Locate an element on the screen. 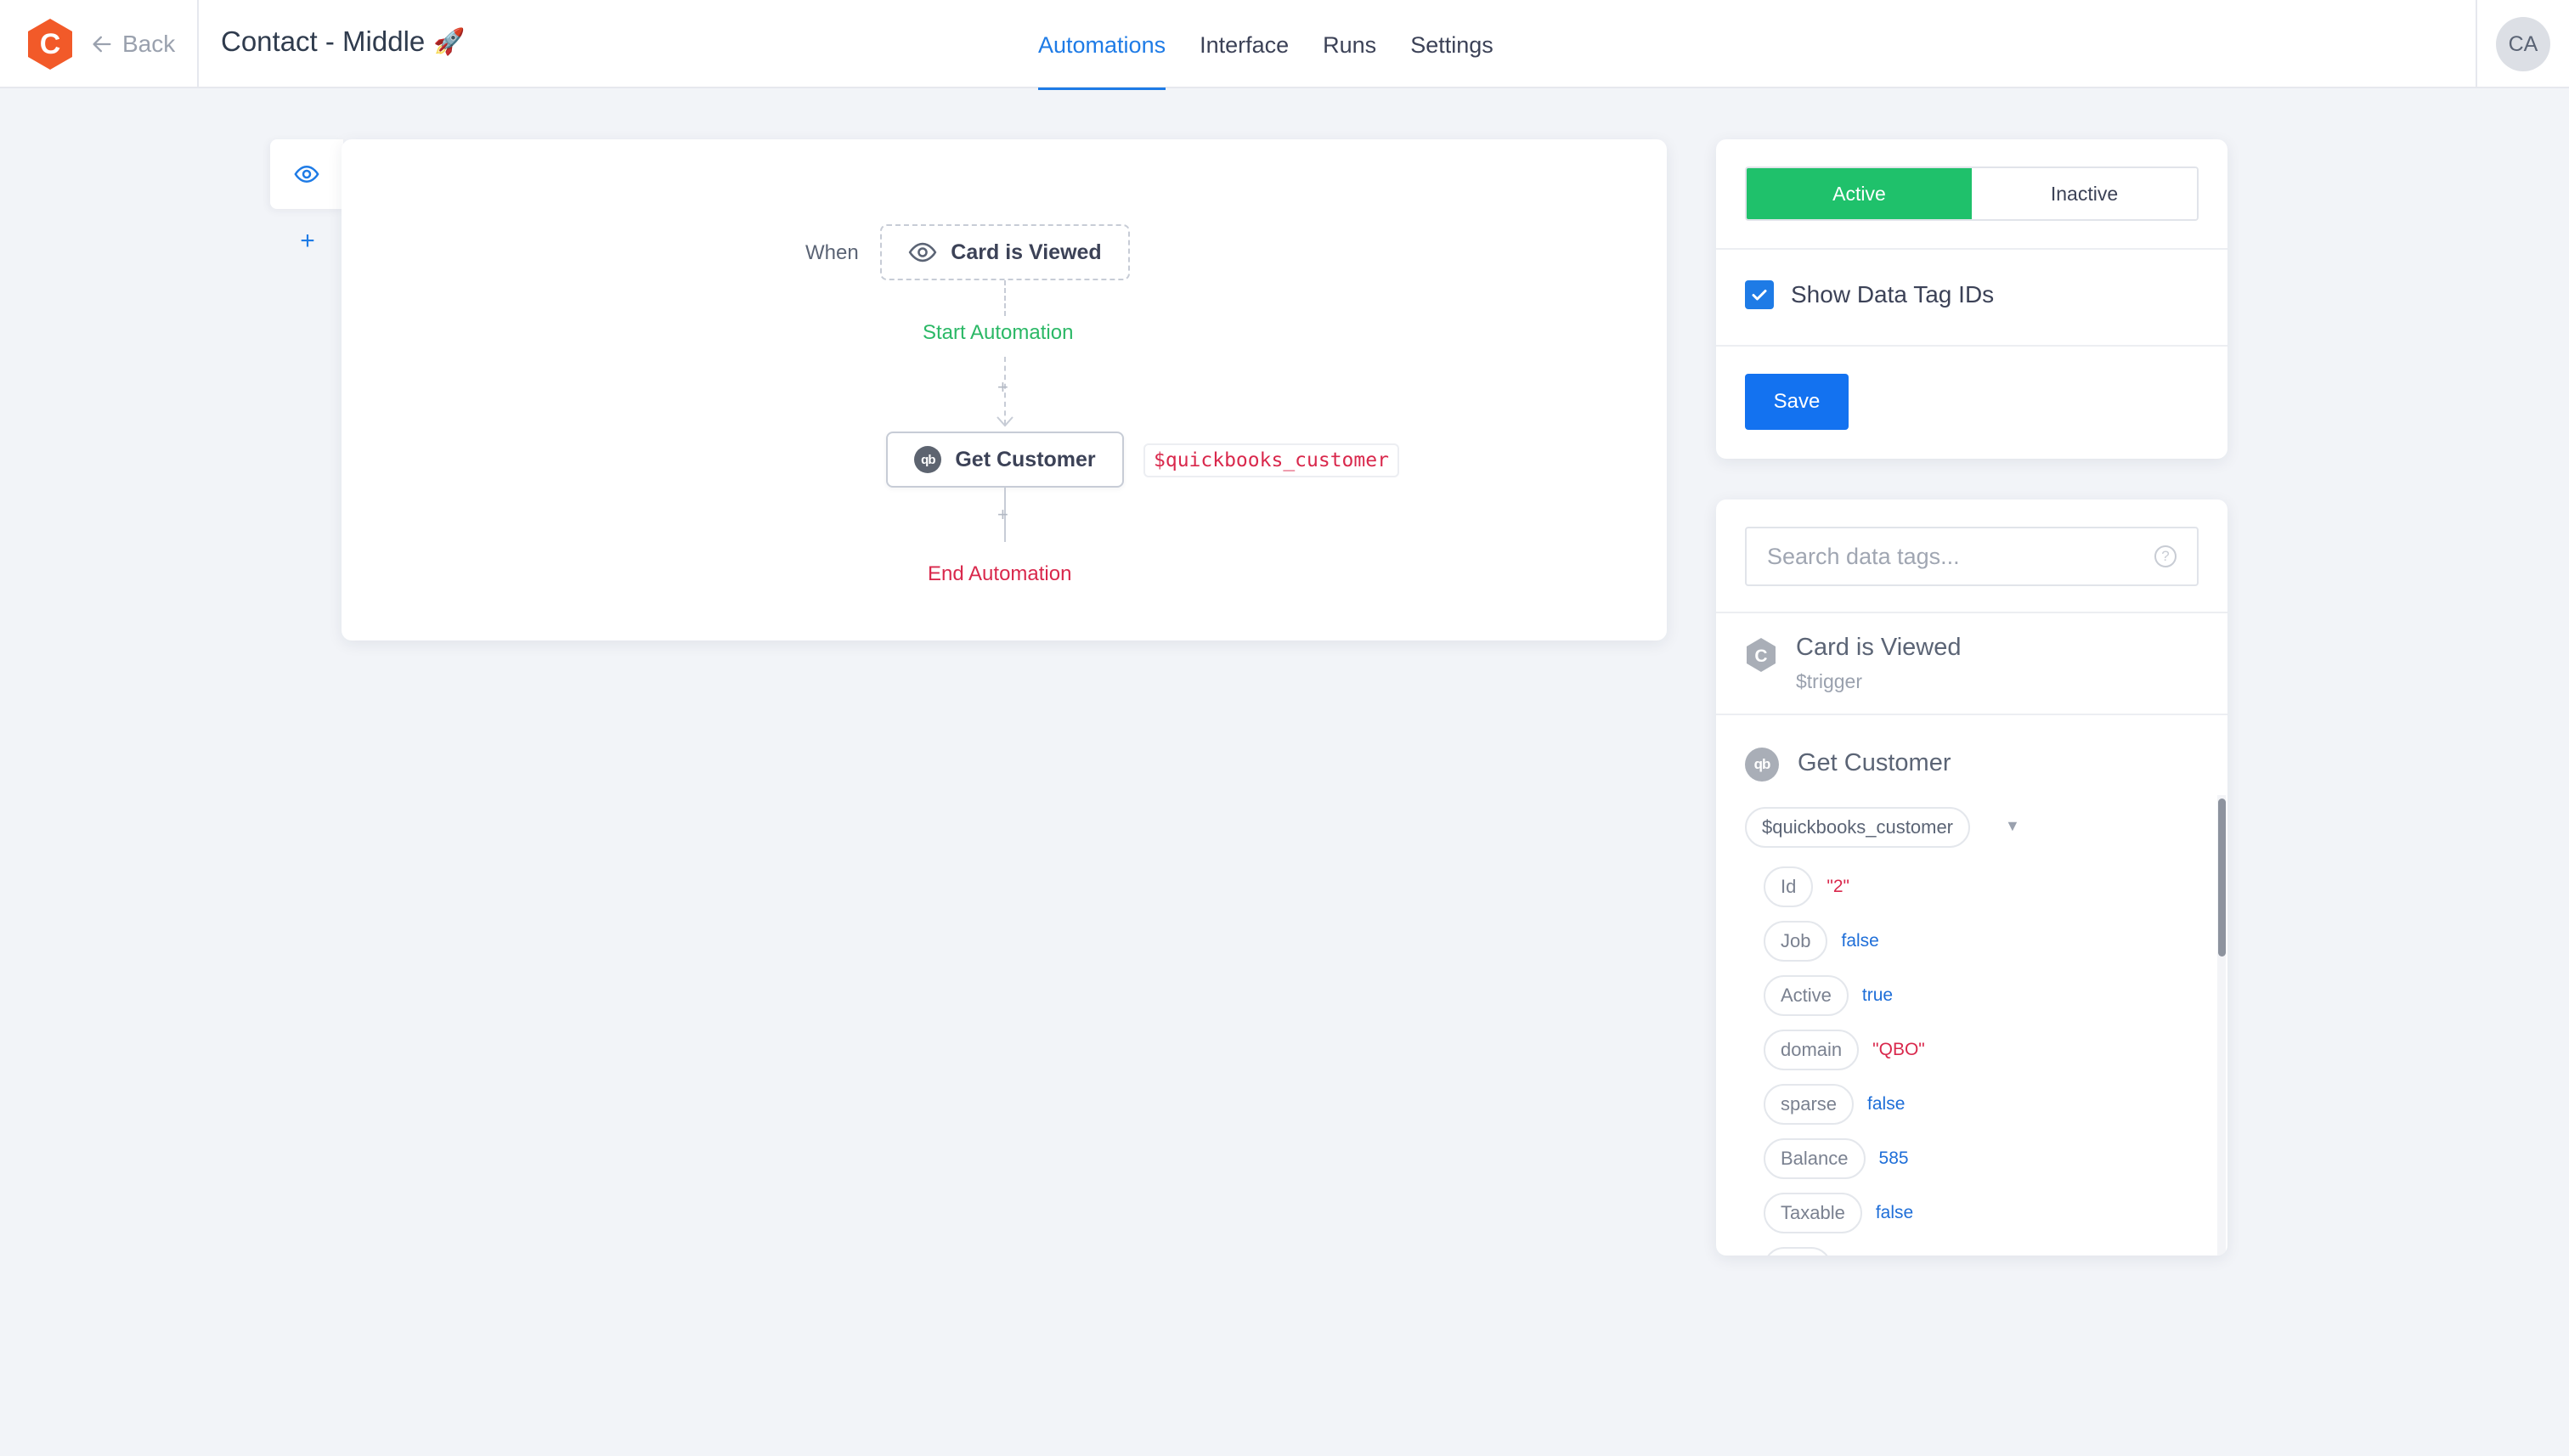 Image resolution: width=2569 pixels, height=1456 pixels. tag-field-row: Balance 585 is located at coordinates (1845, 1159).